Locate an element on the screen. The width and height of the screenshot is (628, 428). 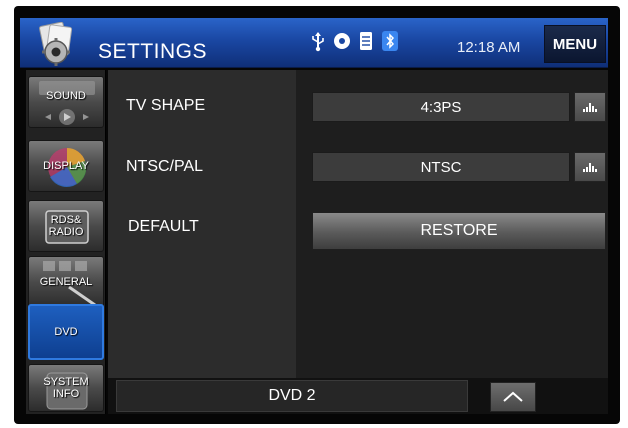
speaker-icon is located at coordinates (67, 103).